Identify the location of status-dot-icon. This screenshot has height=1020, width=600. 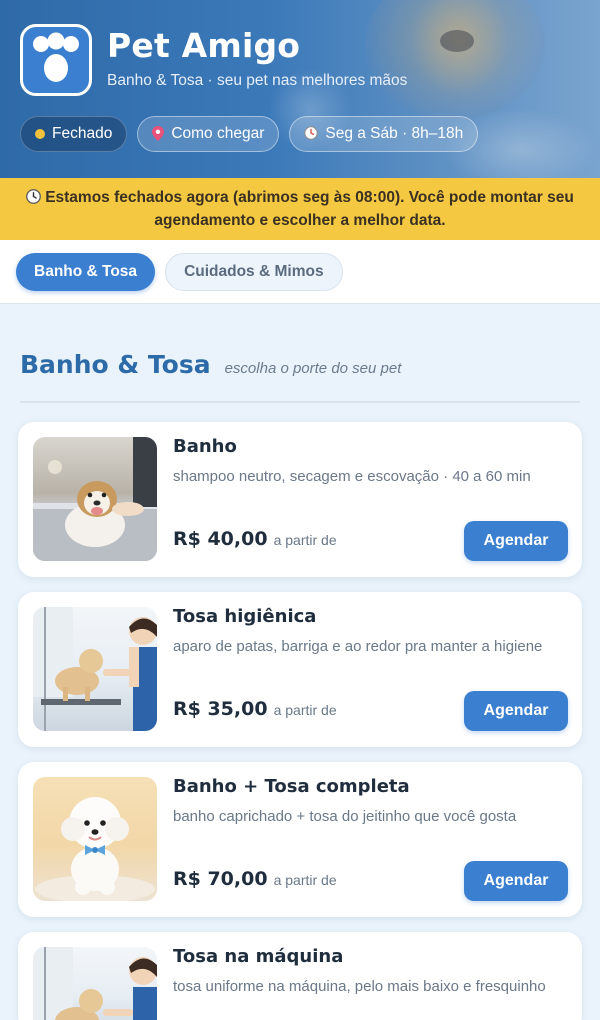
(40, 134).